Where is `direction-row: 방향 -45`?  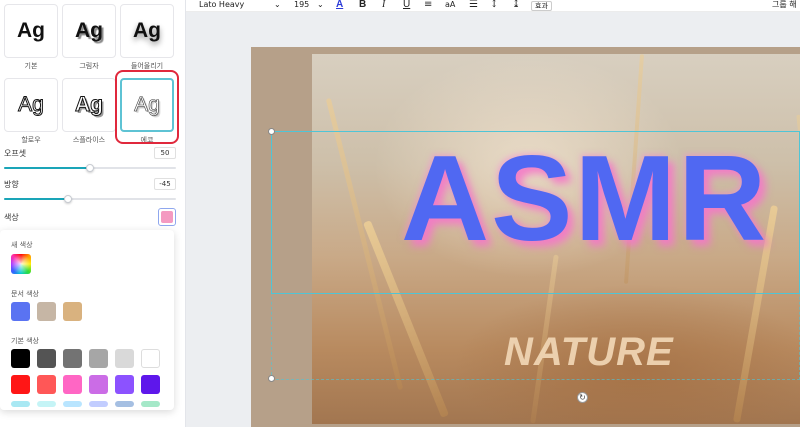
direction-row: 방향 -45 is located at coordinates (90, 184).